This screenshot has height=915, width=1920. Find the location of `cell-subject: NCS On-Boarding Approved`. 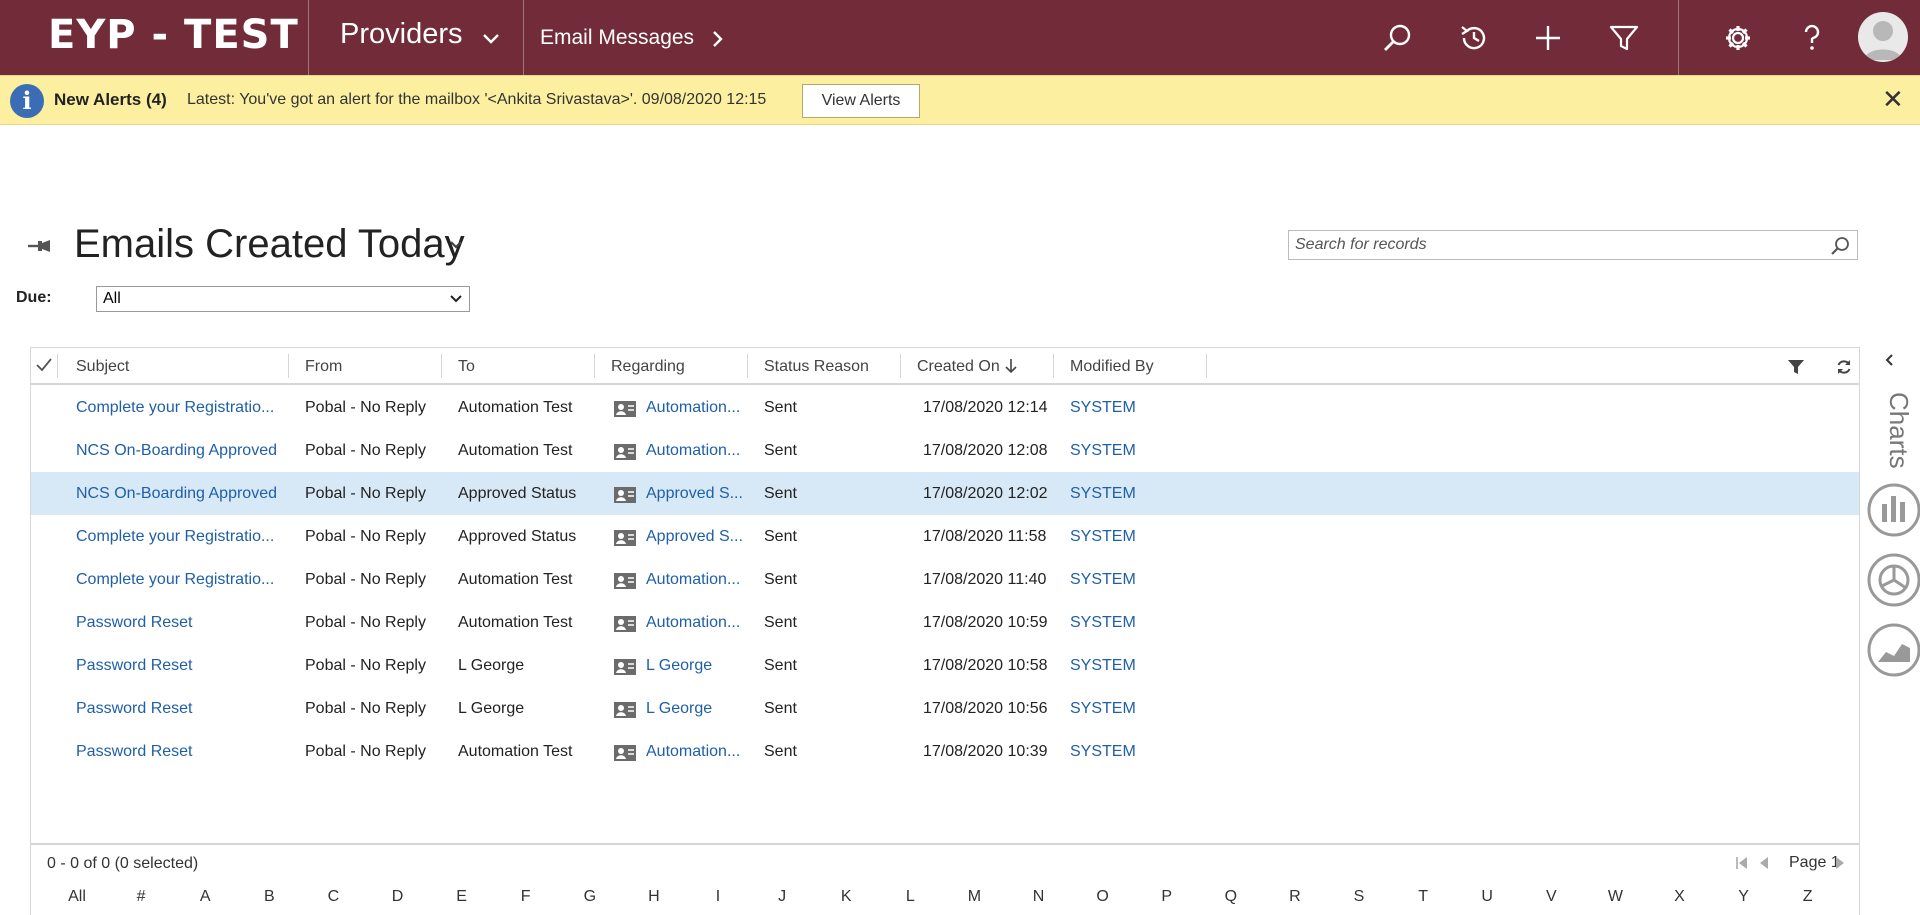

cell-subject: NCS On-Boarding Approved is located at coordinates (178, 451).